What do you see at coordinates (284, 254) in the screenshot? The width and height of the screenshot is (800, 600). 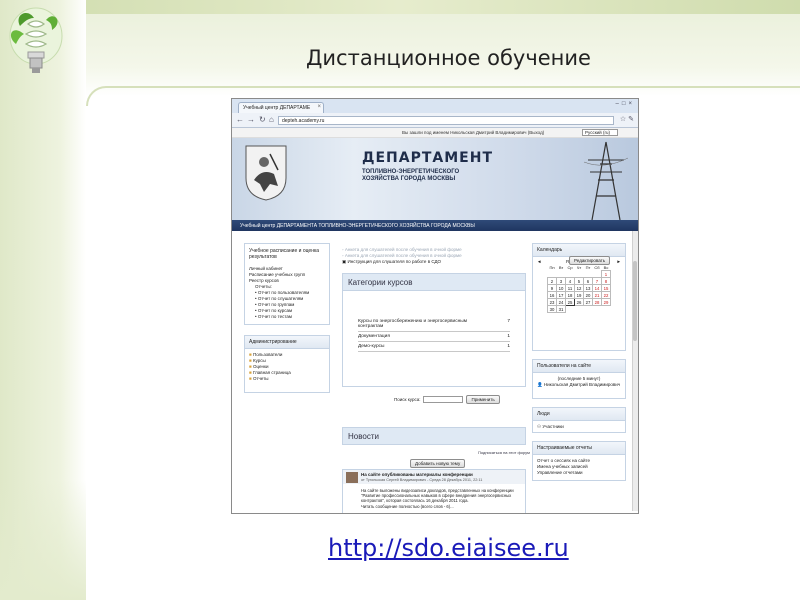 I see `schedule-block-title: Учебное расписание и оценка результатов` at bounding box center [284, 254].